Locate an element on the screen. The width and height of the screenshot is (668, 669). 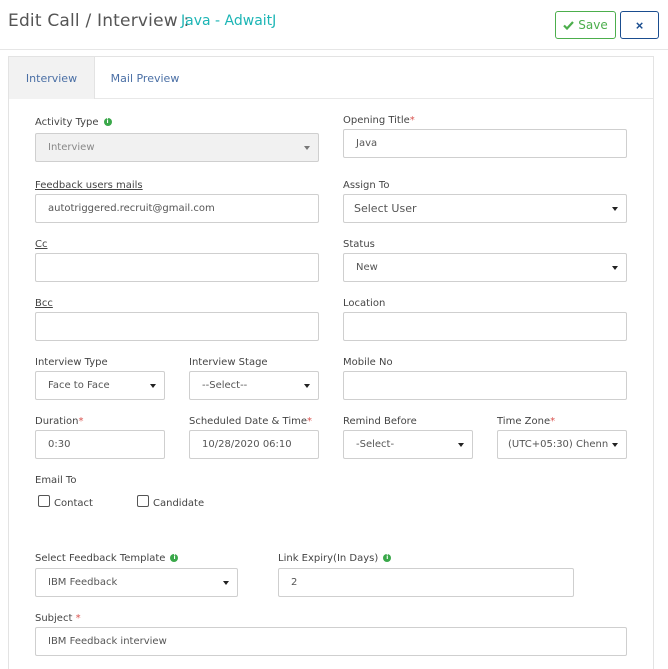
activity-type-value: Interview is located at coordinates (71, 147).